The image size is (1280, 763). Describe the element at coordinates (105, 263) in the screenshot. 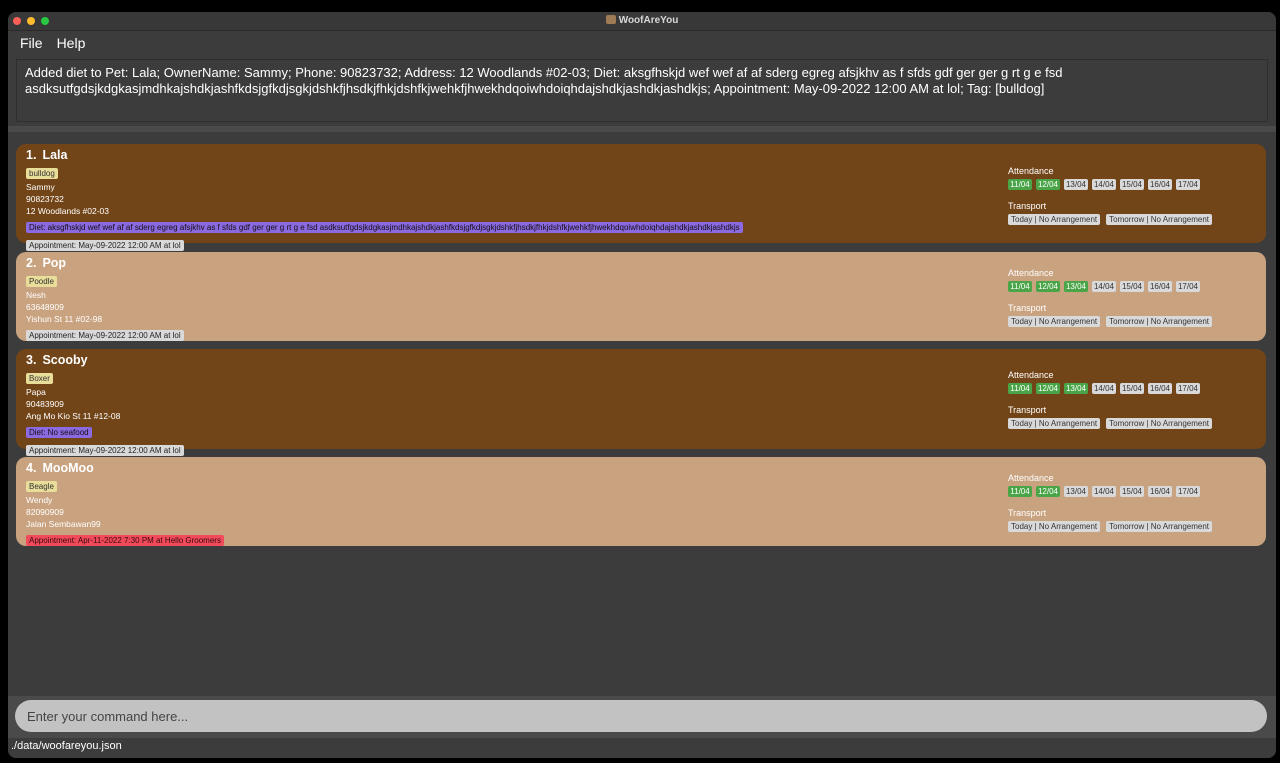

I see `pet-name-row: 2. Pop` at that location.